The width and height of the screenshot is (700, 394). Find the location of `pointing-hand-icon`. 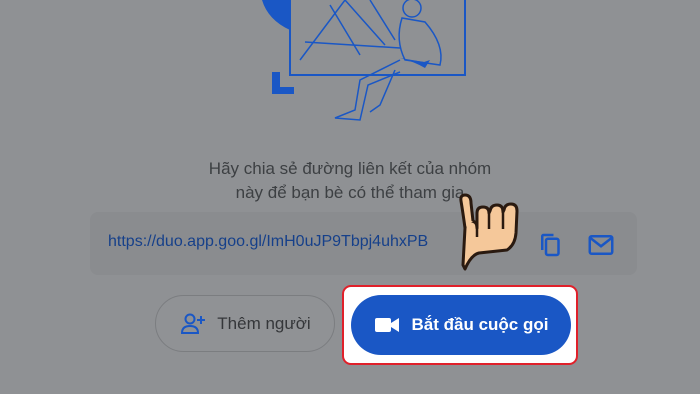

pointing-hand-icon is located at coordinates (489, 232).